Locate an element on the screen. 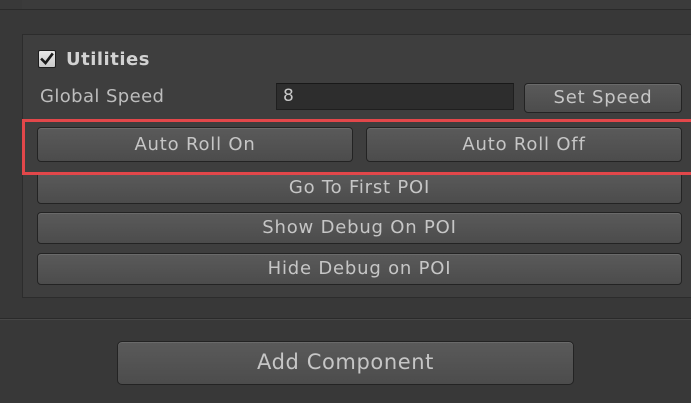  global-speed-label: Global Speed is located at coordinates (102, 96).